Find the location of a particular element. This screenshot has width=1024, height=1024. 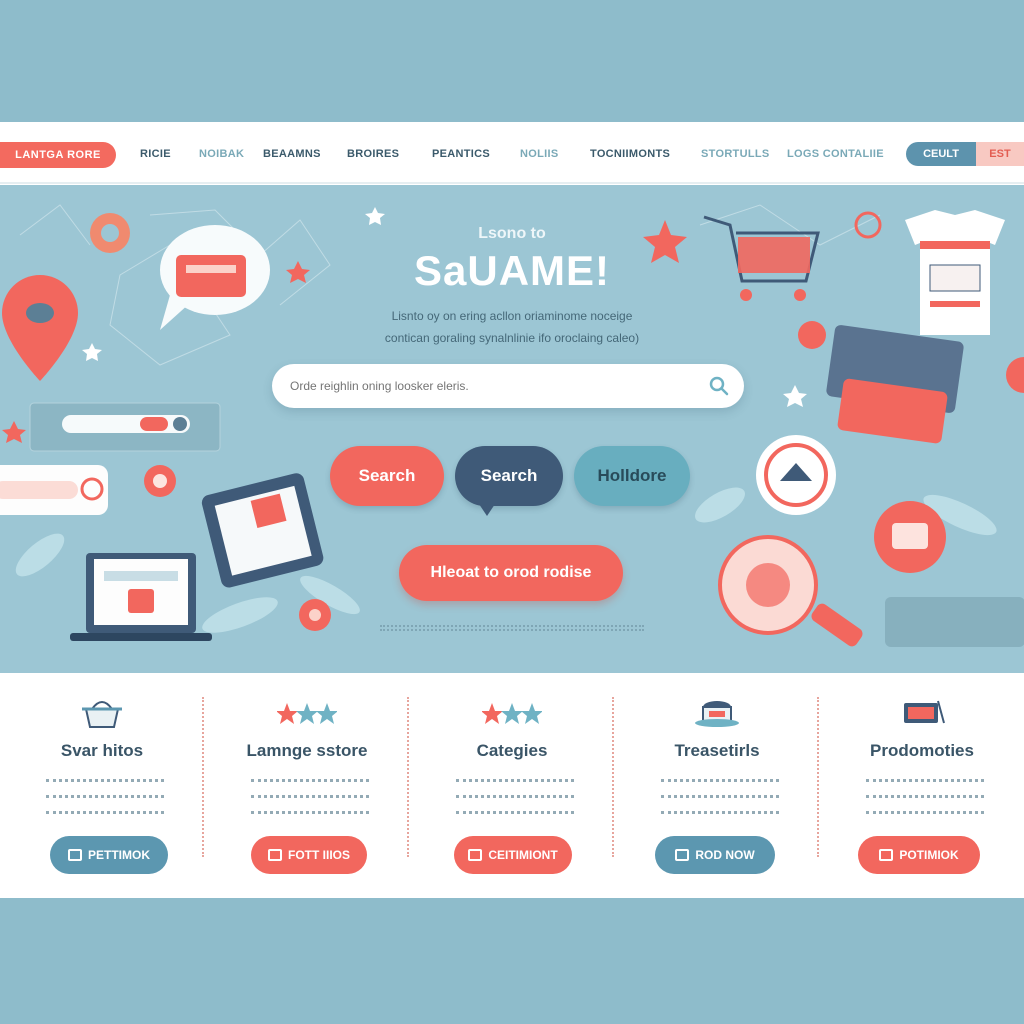

hero-pretitle: Lsono to is located at coordinates (512, 233).